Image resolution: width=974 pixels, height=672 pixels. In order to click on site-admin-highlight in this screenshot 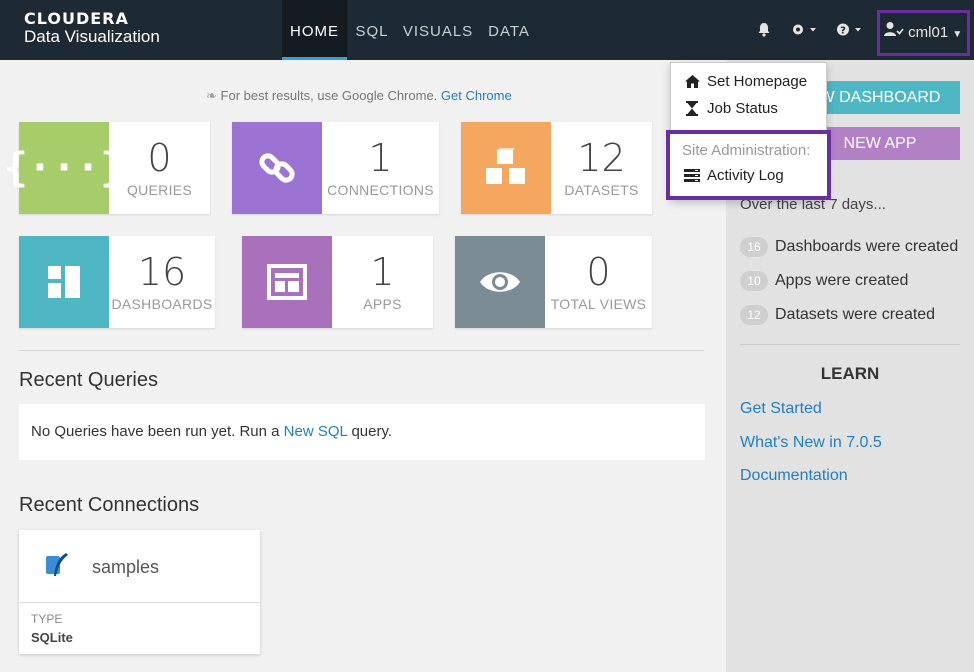, I will do `click(748, 165)`.